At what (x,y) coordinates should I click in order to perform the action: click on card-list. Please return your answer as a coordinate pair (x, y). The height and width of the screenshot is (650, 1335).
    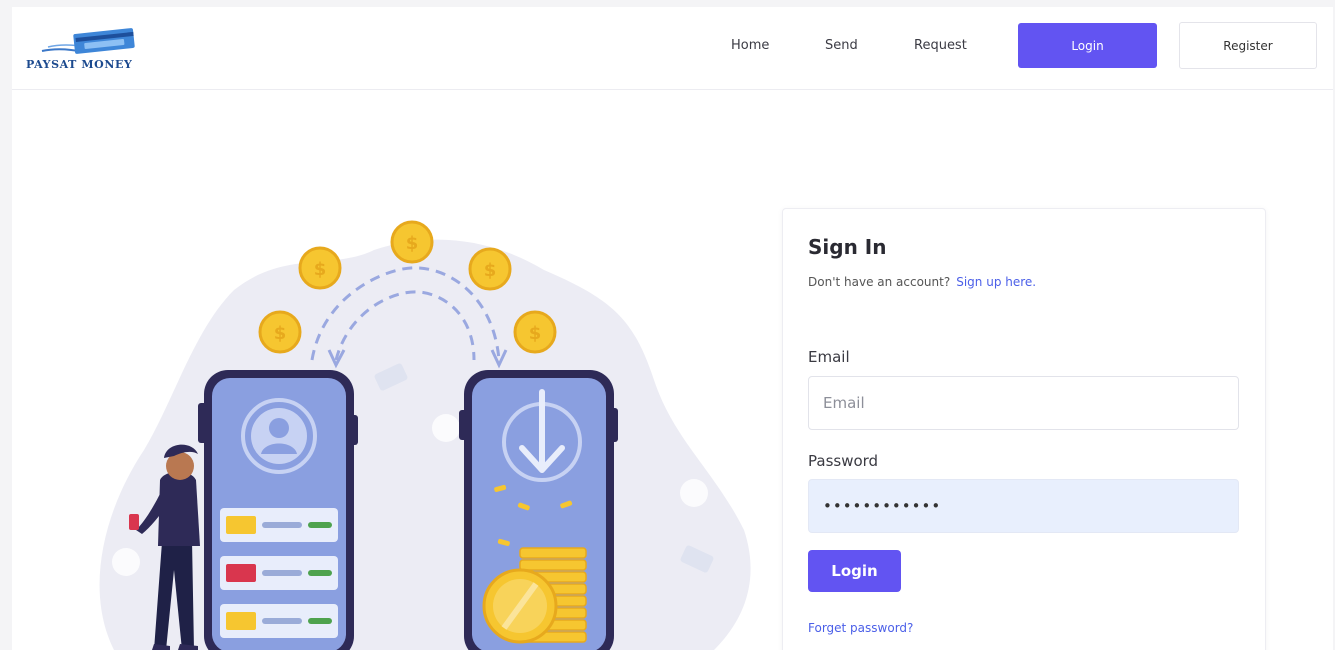
    Looking at the image, I should click on (279, 573).